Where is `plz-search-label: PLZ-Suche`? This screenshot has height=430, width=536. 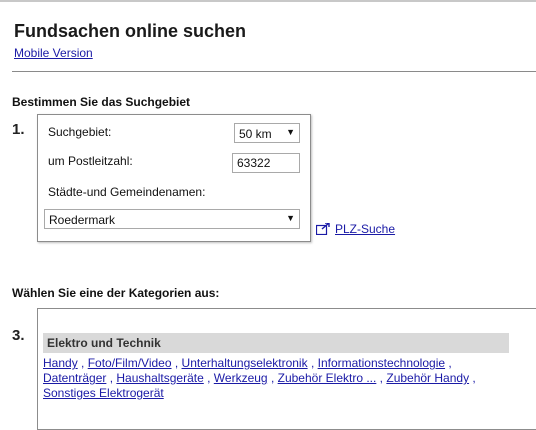 plz-search-label: PLZ-Suche is located at coordinates (365, 229).